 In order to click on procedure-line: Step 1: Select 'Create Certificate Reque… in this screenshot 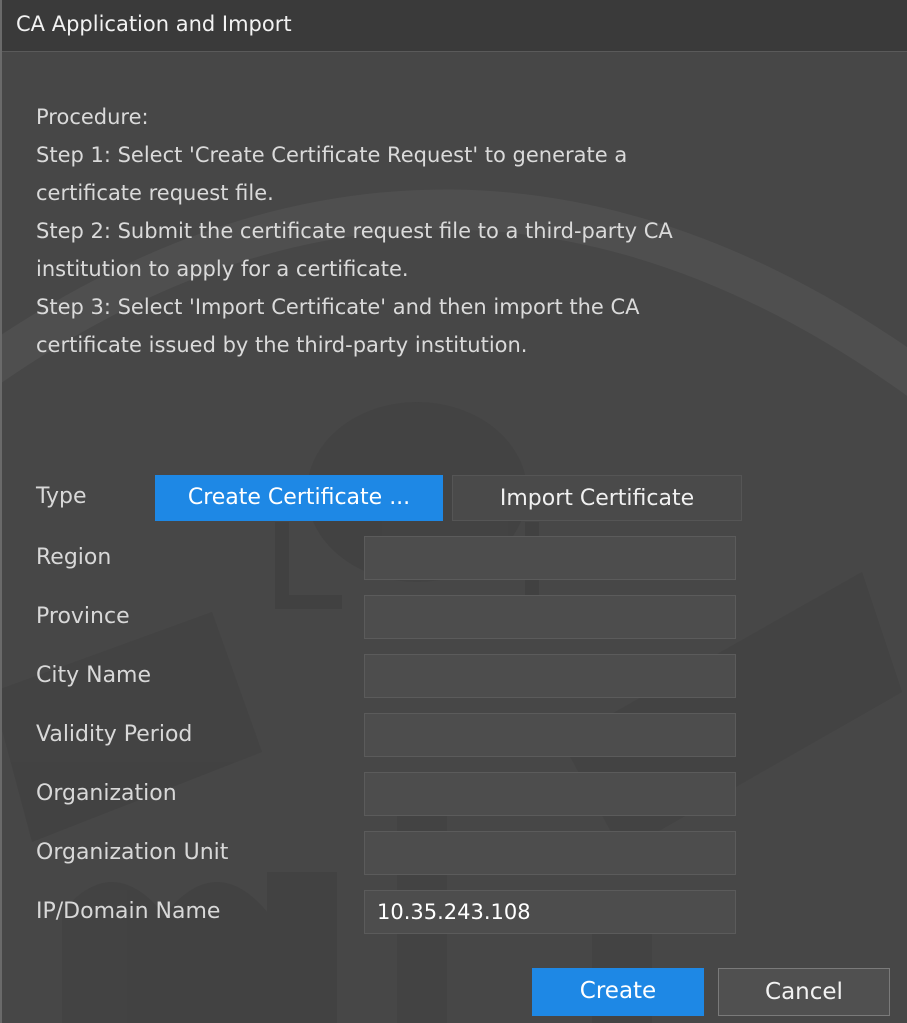, I will do `click(332, 155)`.